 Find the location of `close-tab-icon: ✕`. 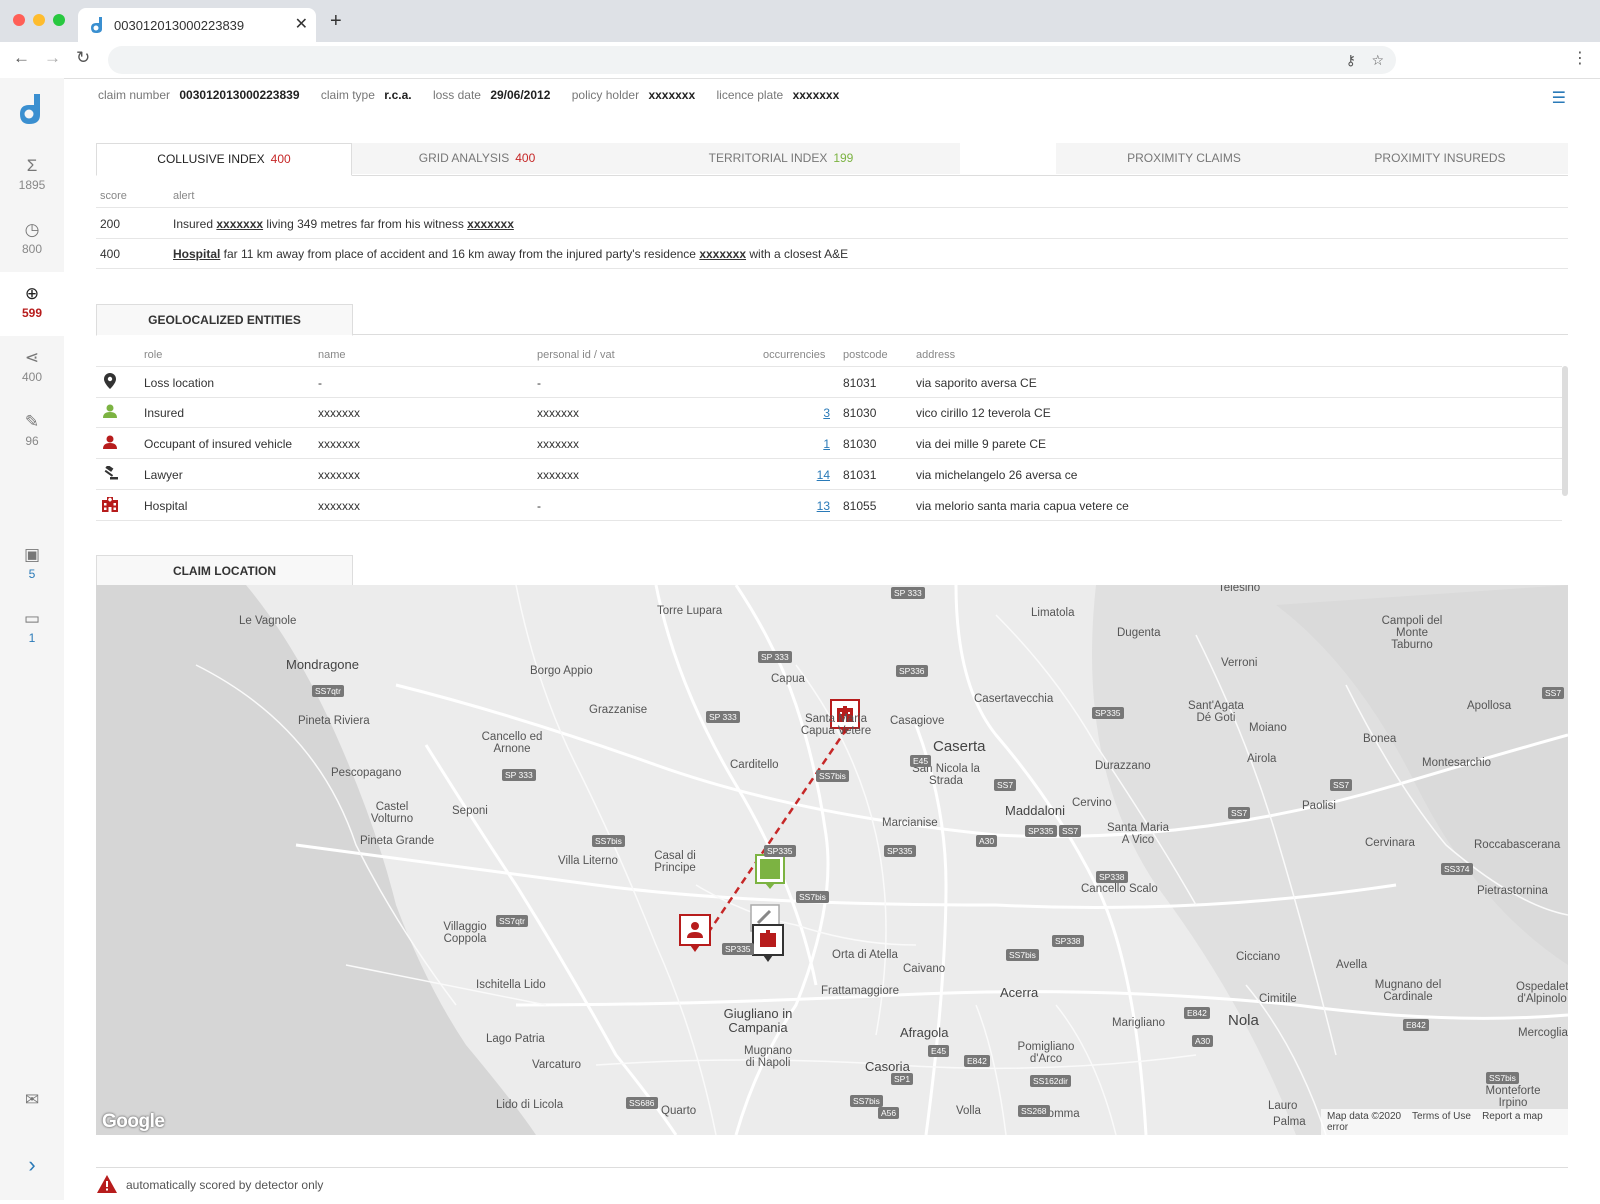

close-tab-icon: ✕ is located at coordinates (301, 24).